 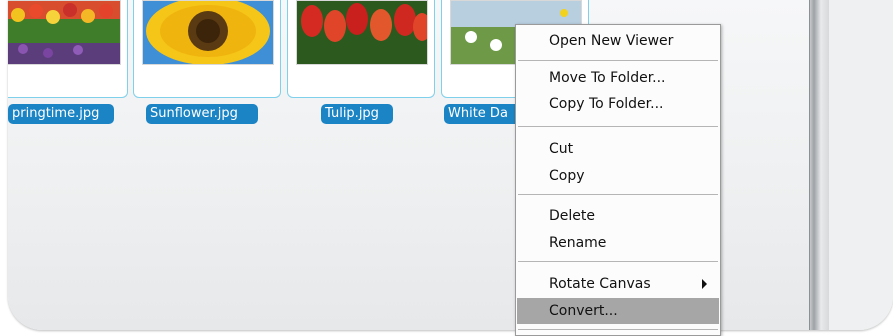 I want to click on menu-item-cut: Cut, so click(x=618, y=149).